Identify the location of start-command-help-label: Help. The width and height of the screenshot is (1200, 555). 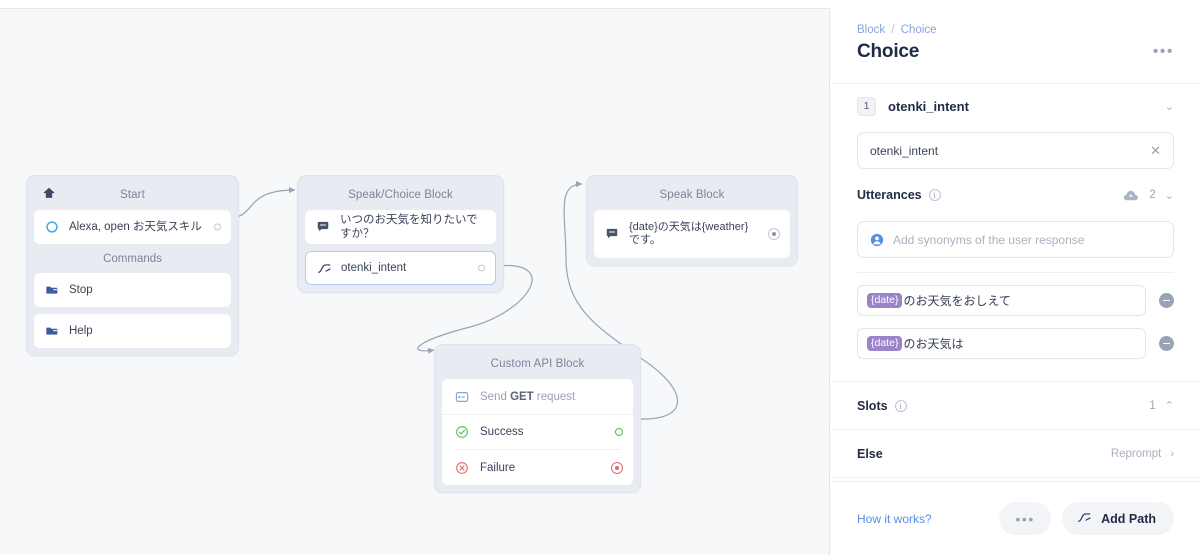
(81, 330).